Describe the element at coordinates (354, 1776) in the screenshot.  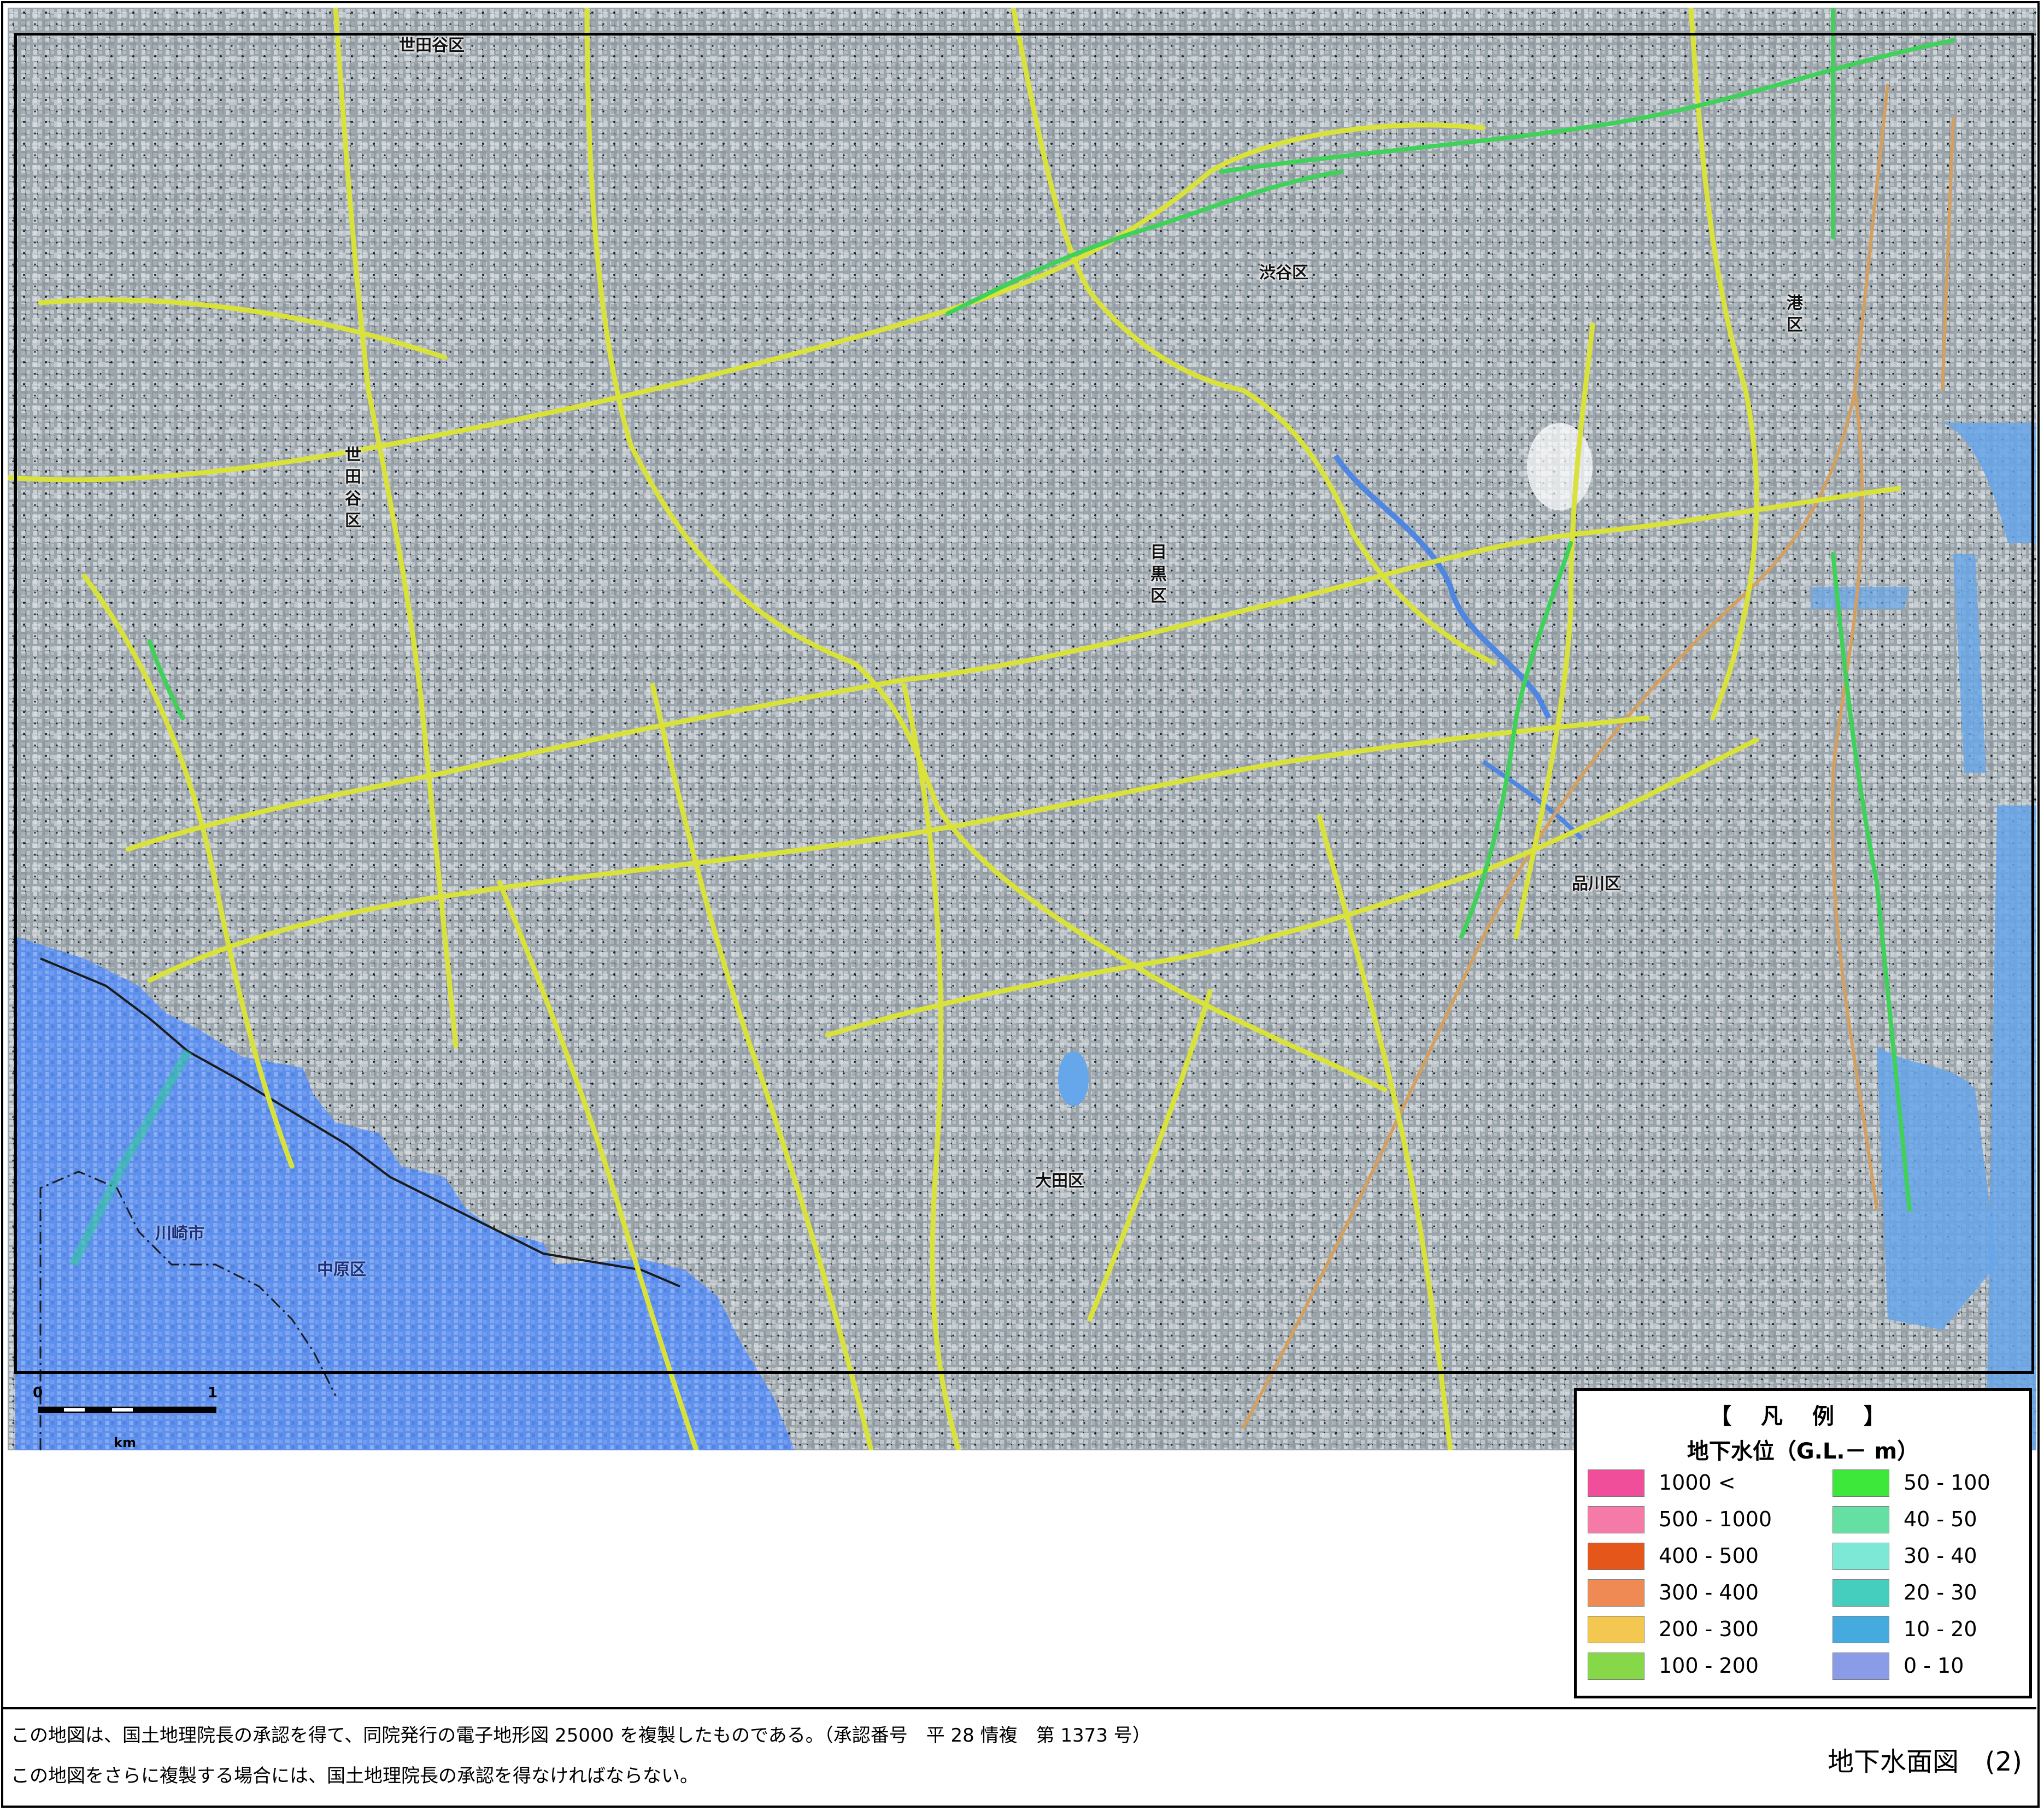
I see `reproduction-note: この地図をさらに複製する場合には、国土地理院長の承認を得なければならない。` at that location.